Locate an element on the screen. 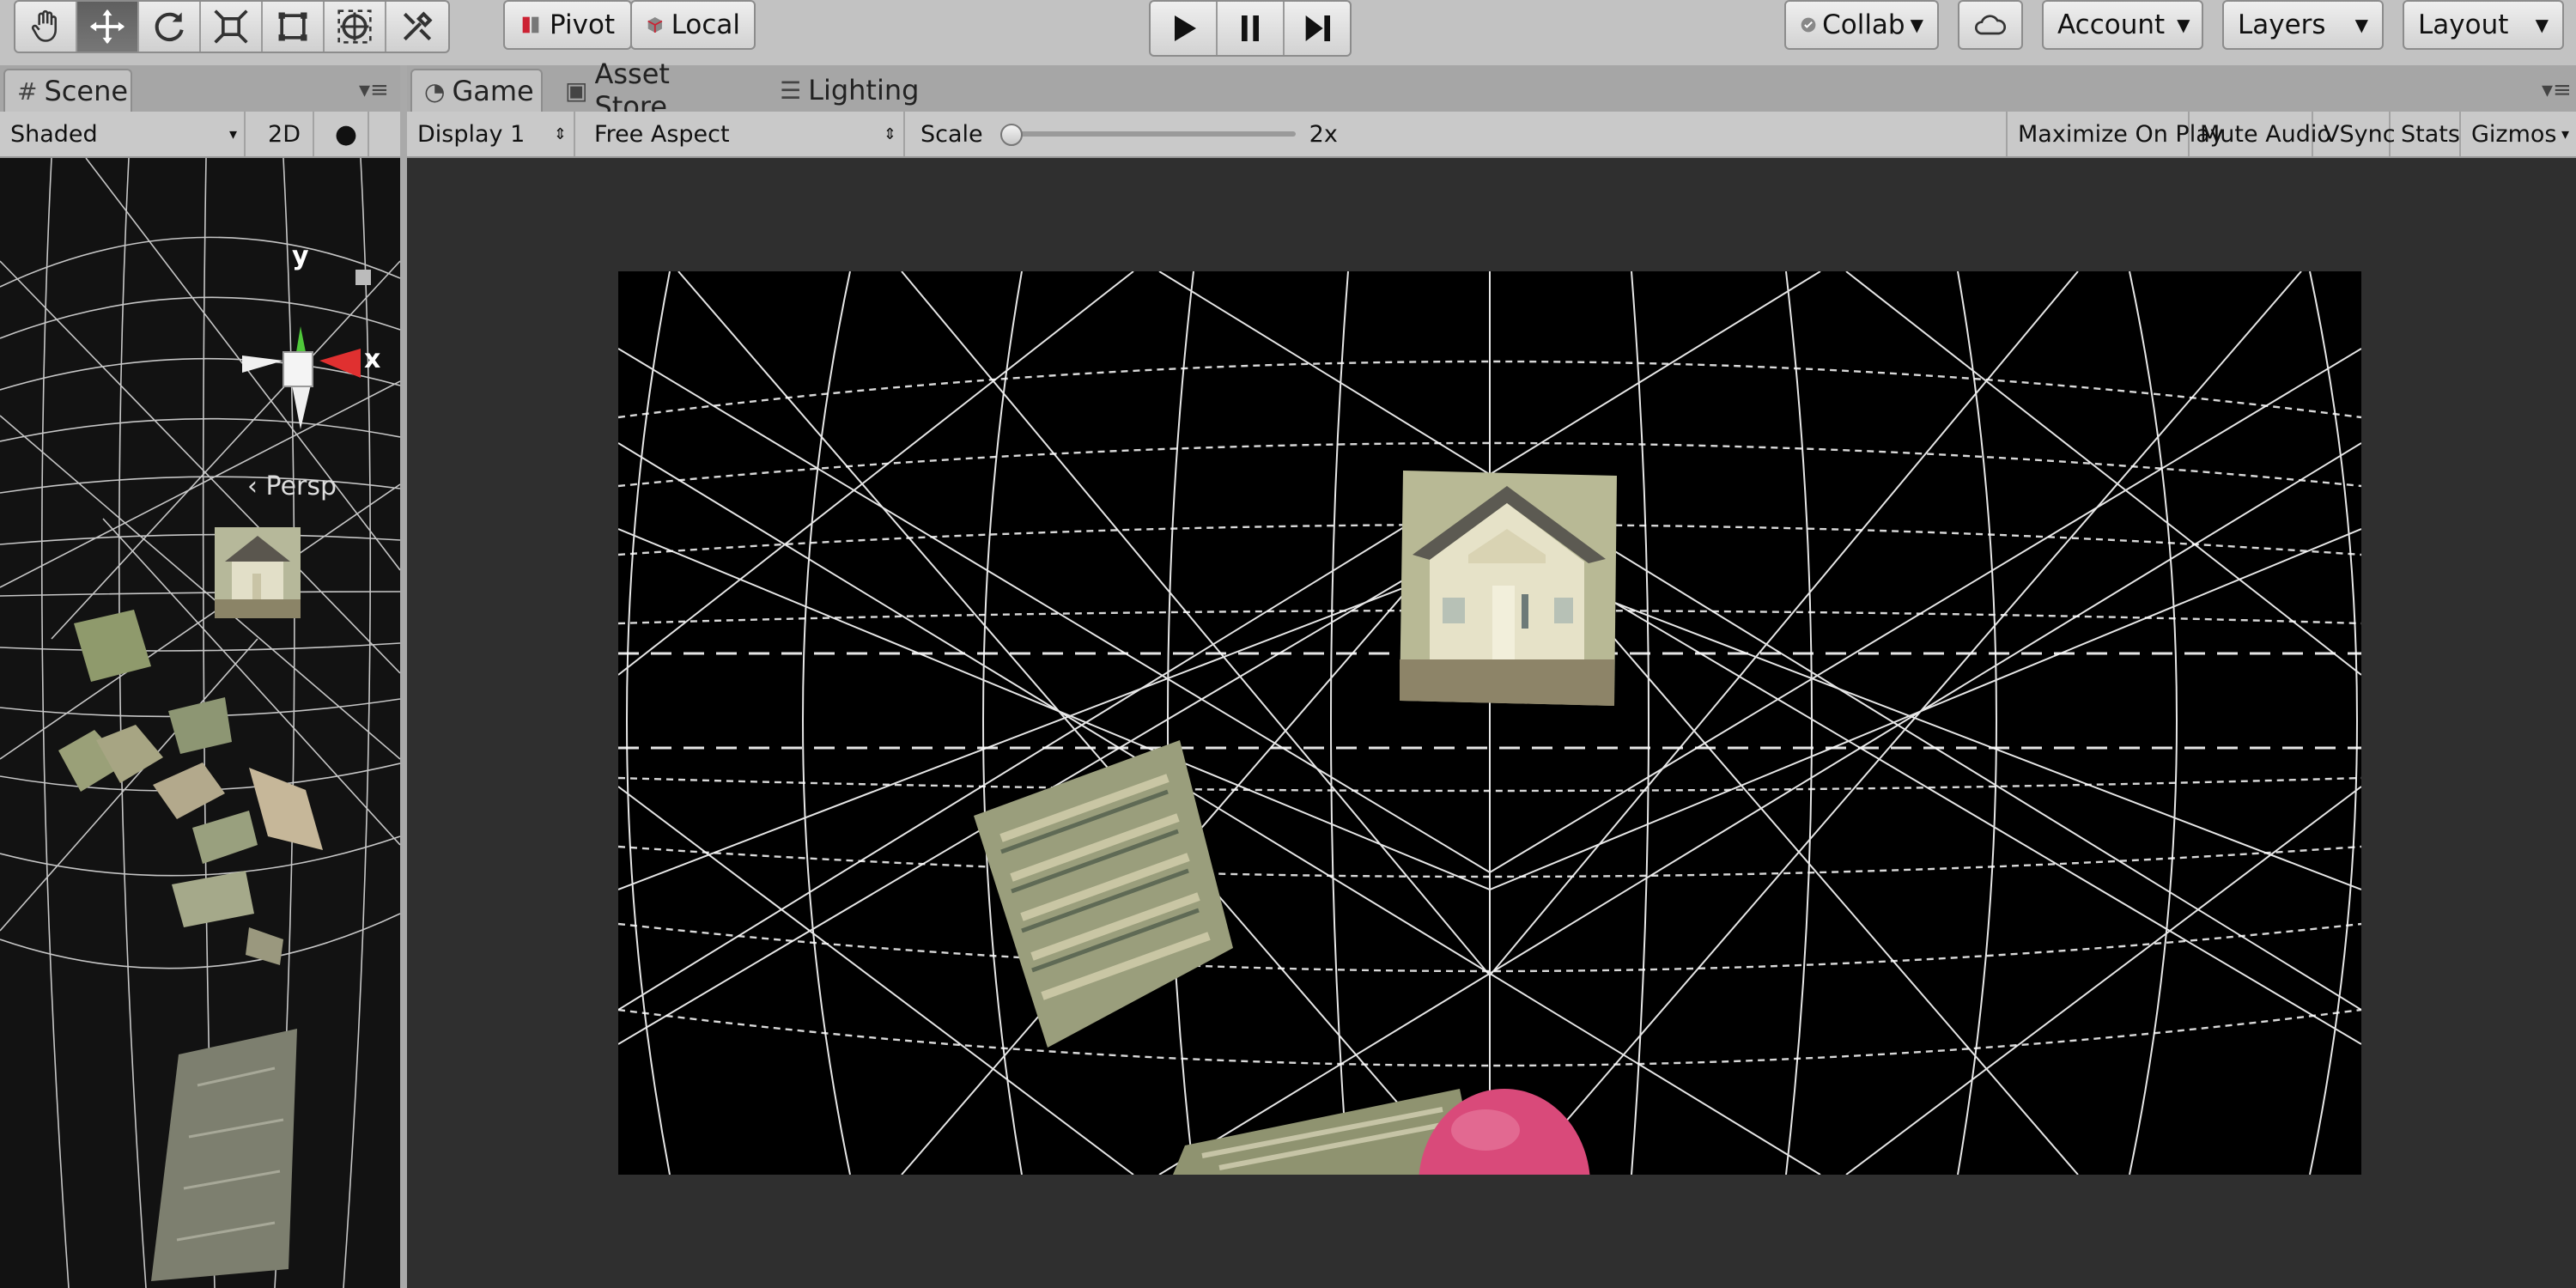  panel-divider is located at coordinates (403, 676).